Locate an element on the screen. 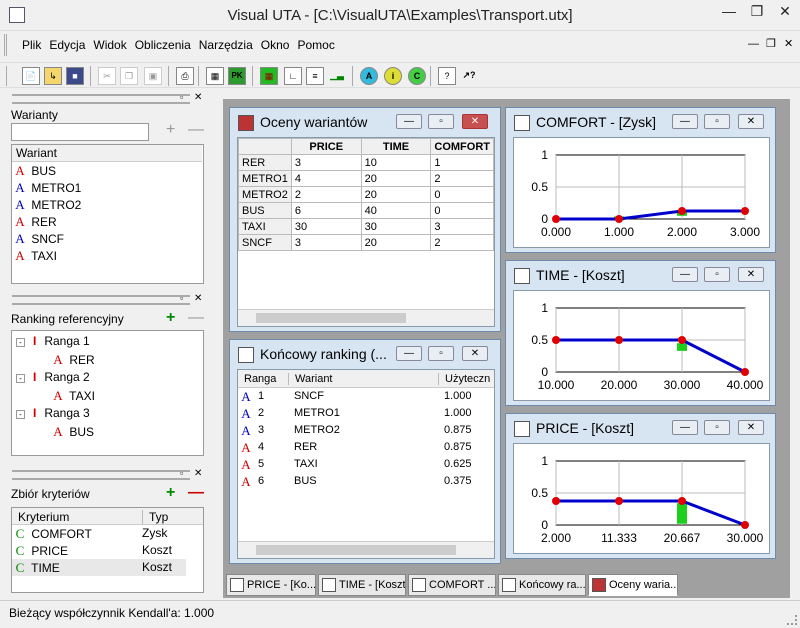 Image resolution: width=800 pixels, height=628 pixels. variant-row: A BUS is located at coordinates (107, 170).